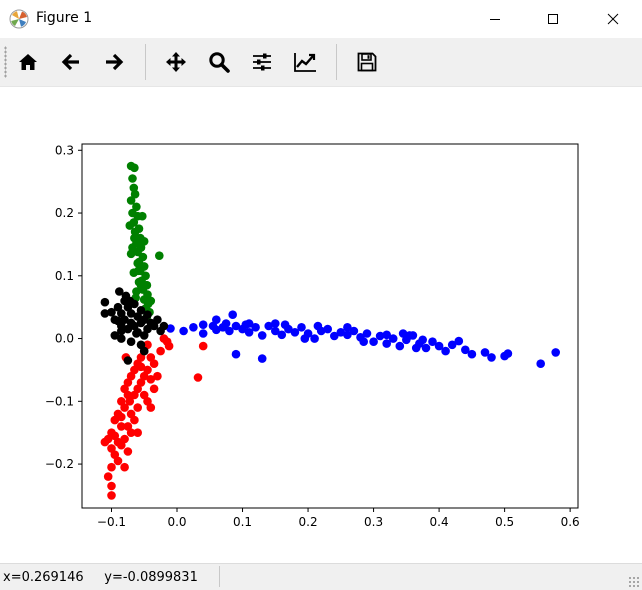  I want to click on x-tick-label: 0.2, so click(308, 522).